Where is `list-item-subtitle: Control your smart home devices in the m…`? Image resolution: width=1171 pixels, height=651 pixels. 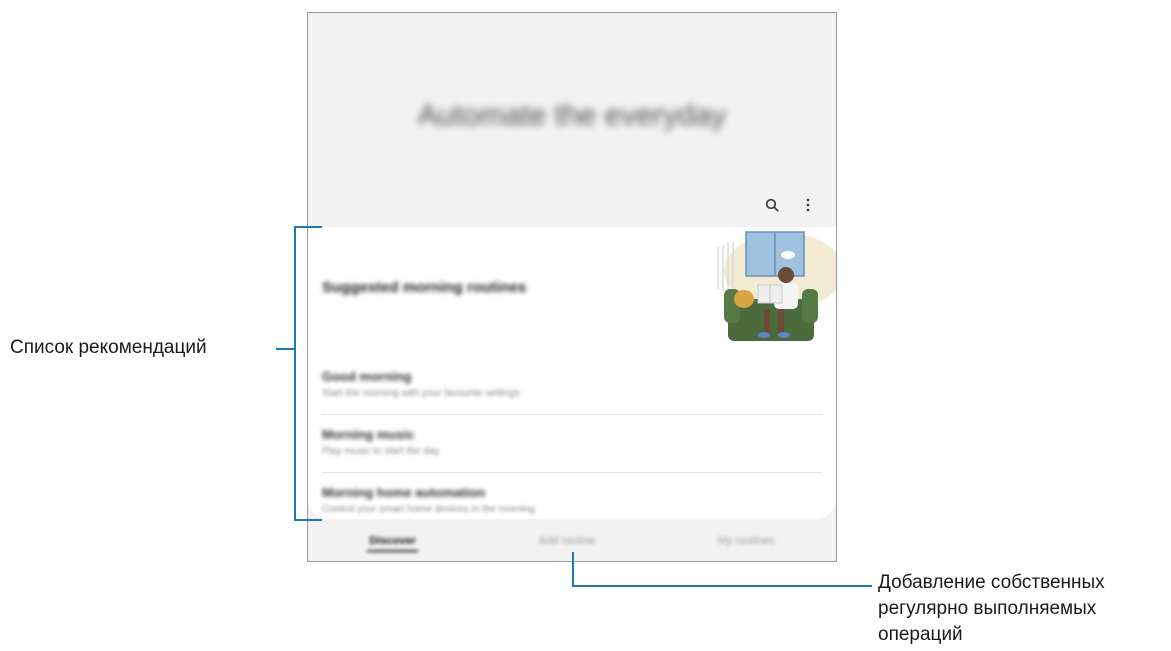
list-item-subtitle: Control your smart home devices in the m… is located at coordinates (428, 509).